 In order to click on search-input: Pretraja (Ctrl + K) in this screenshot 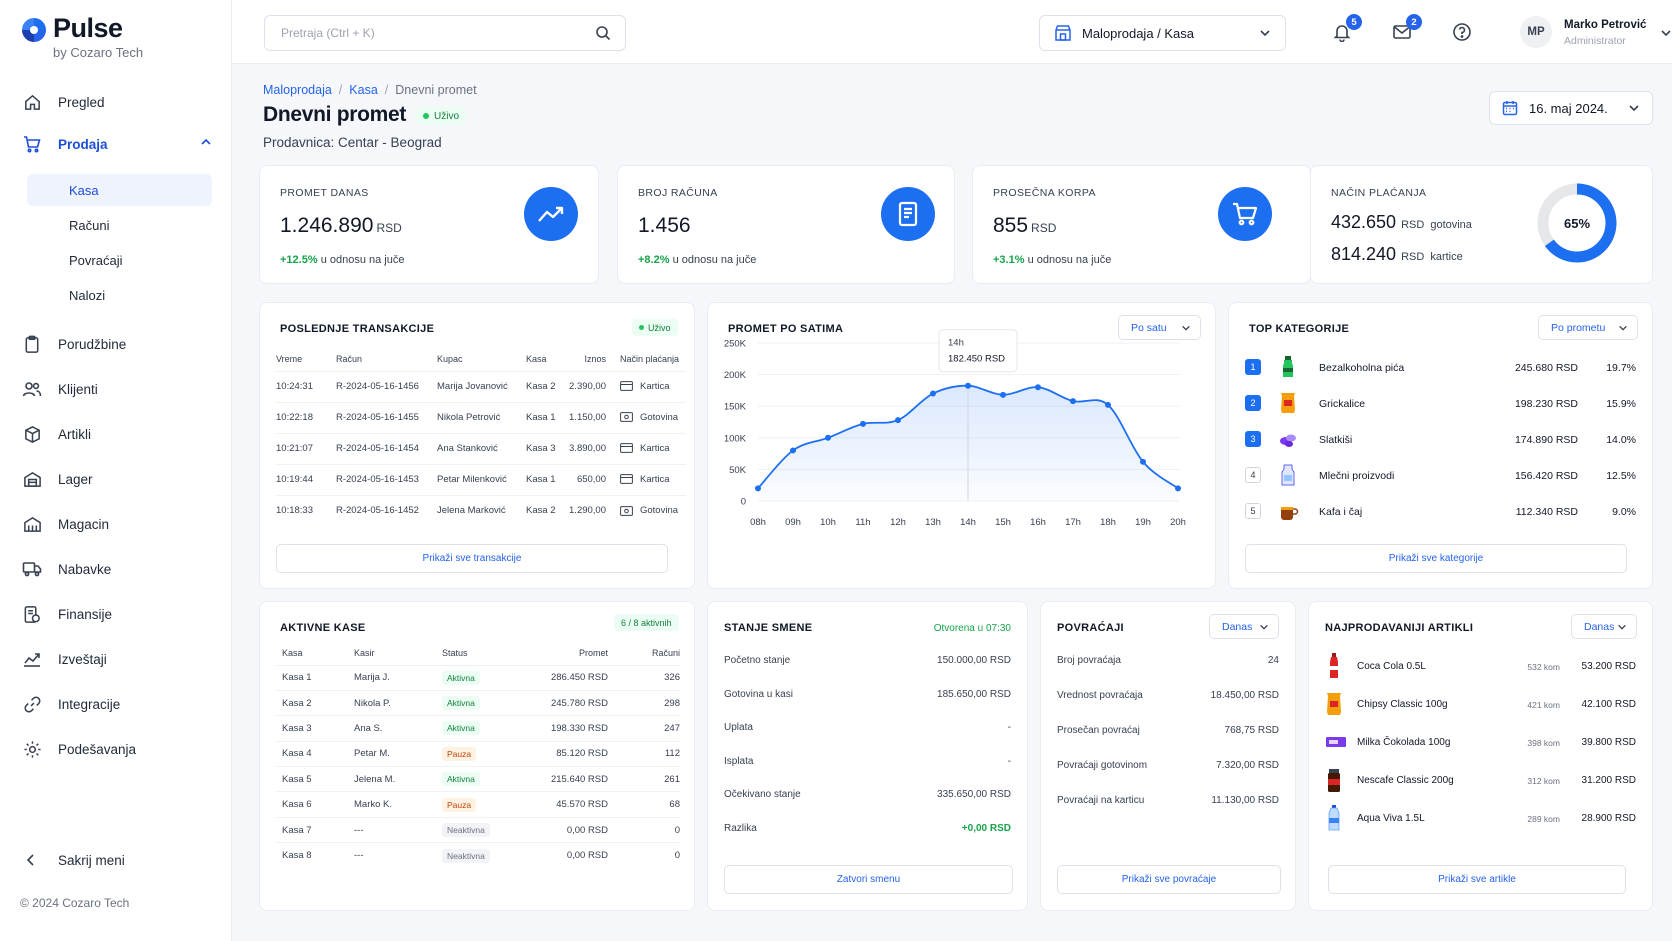, I will do `click(445, 33)`.